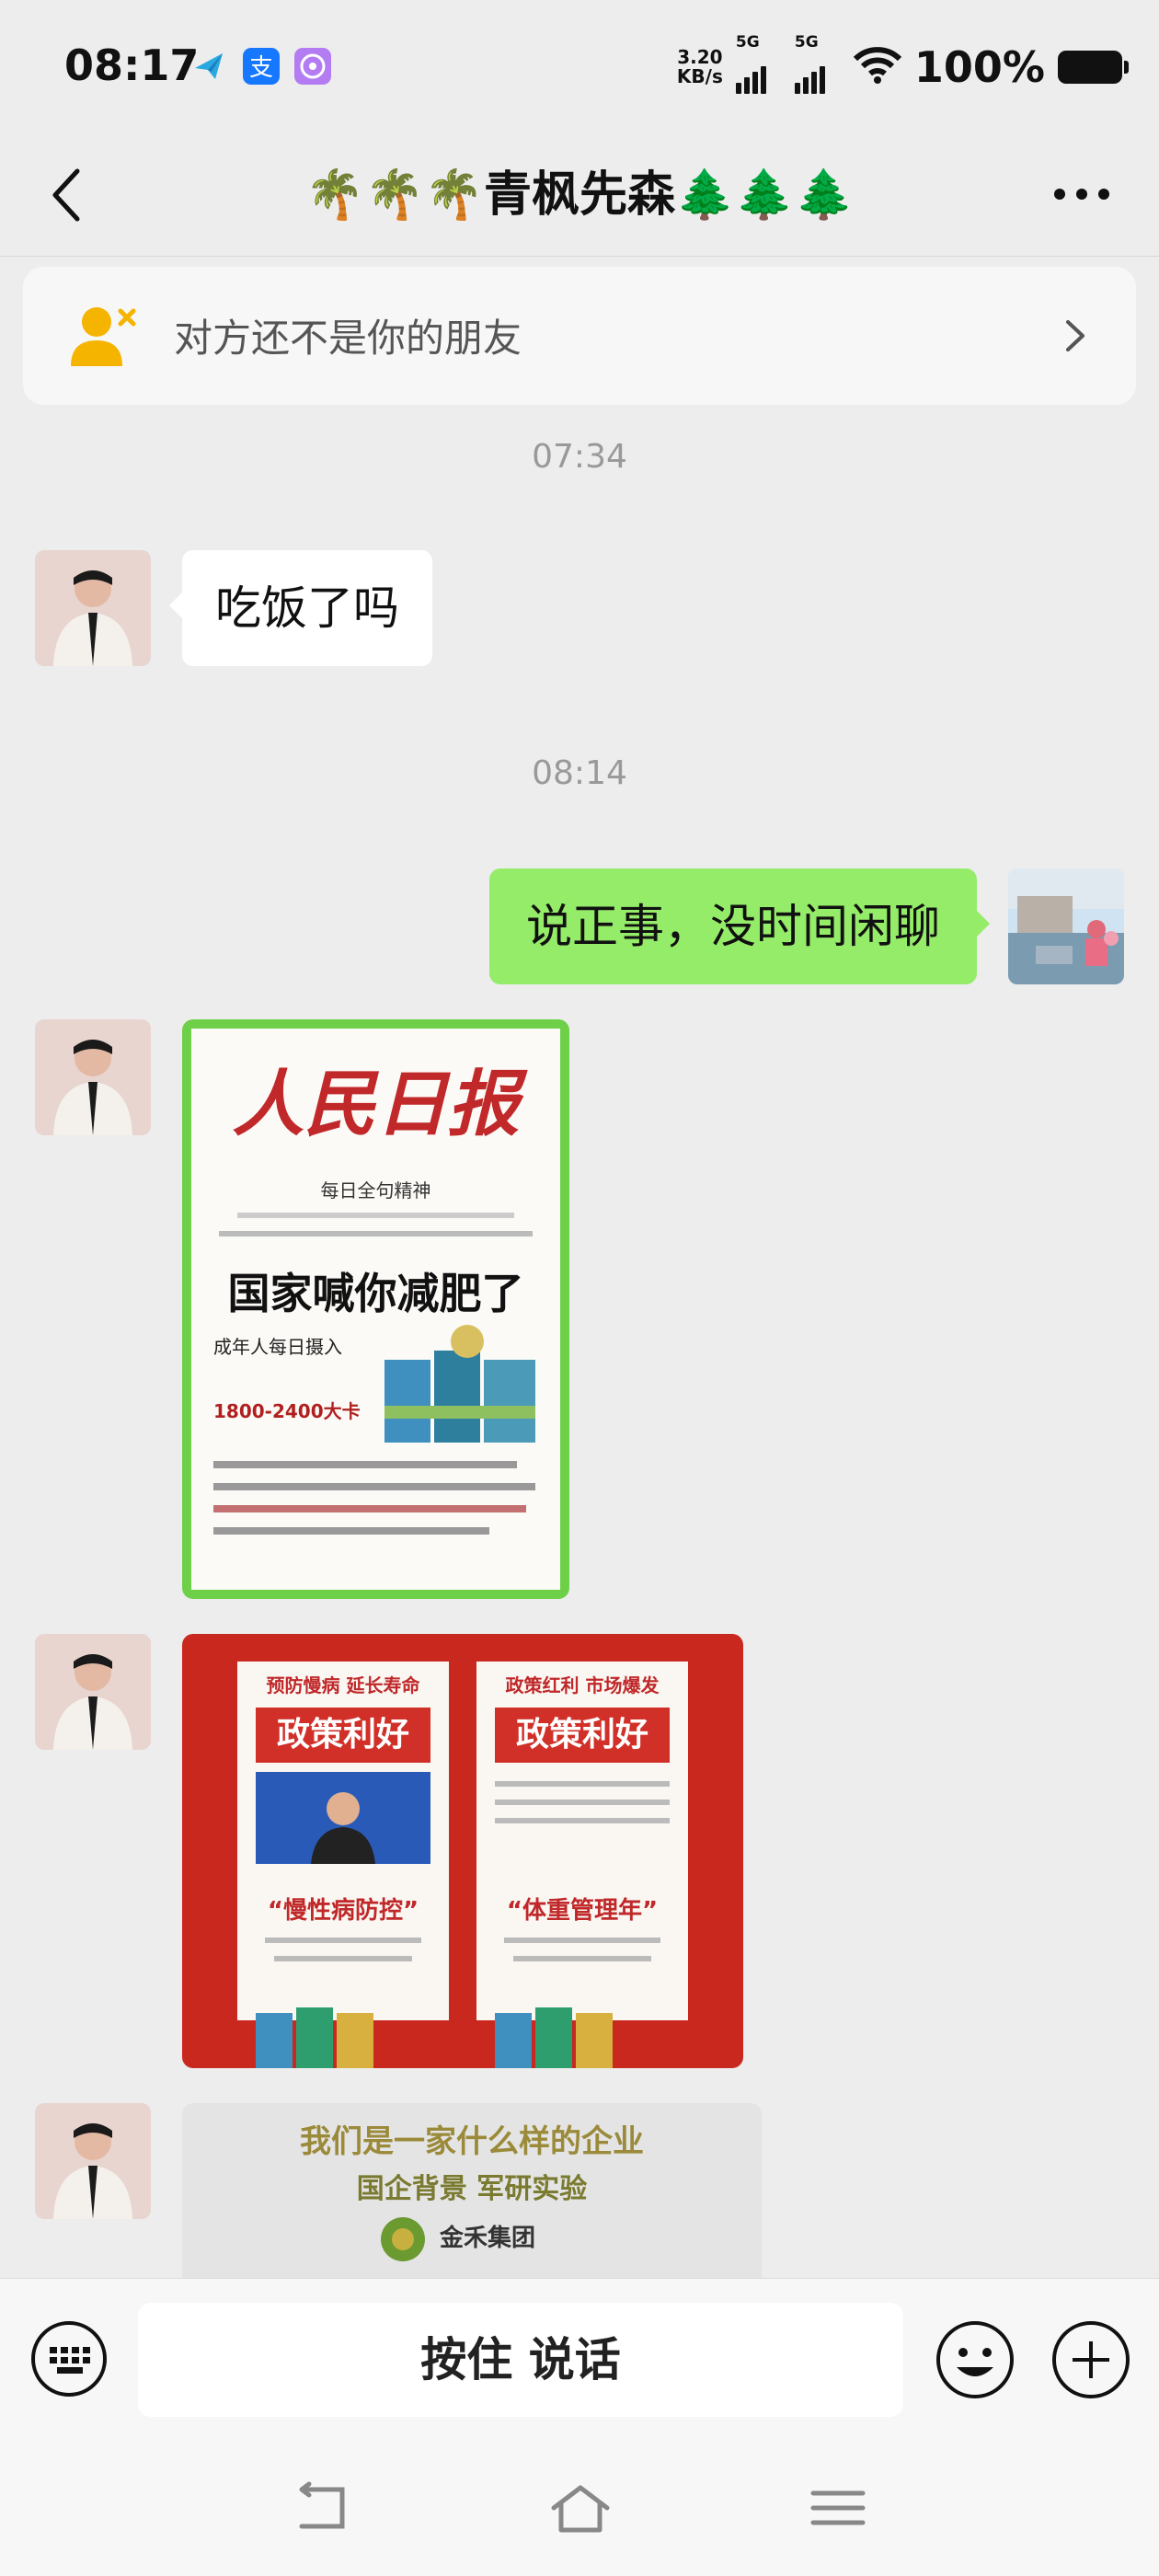 The height and width of the screenshot is (2576, 1159). Describe the element at coordinates (579, 336) in the screenshot. I see `not-friend-notice: 对方还不是你的朋友` at that location.